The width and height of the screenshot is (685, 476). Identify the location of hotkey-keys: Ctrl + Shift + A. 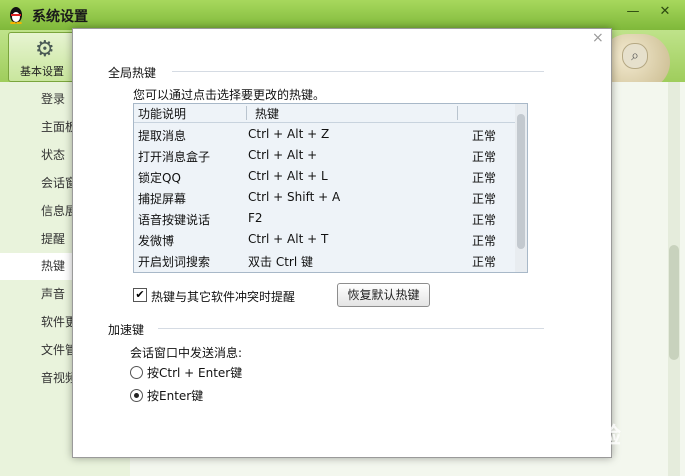
(294, 197).